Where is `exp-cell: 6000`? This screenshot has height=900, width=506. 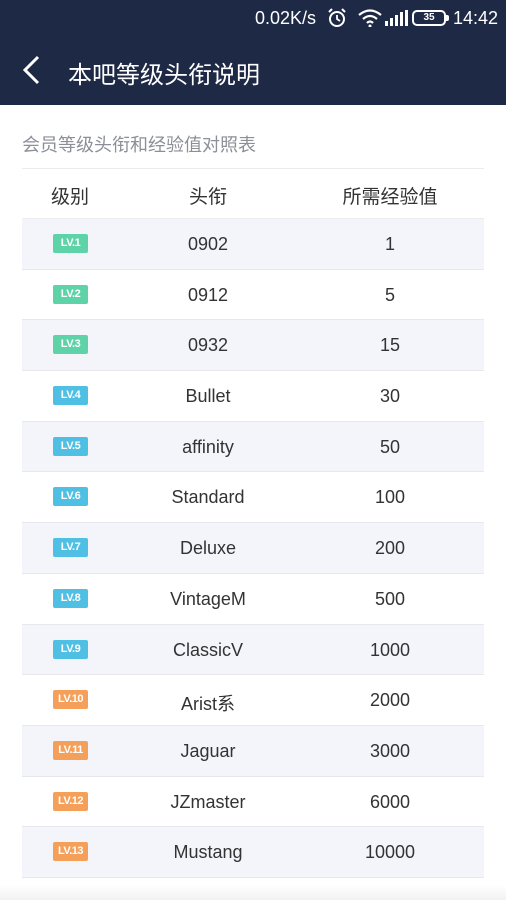 exp-cell: 6000 is located at coordinates (390, 801).